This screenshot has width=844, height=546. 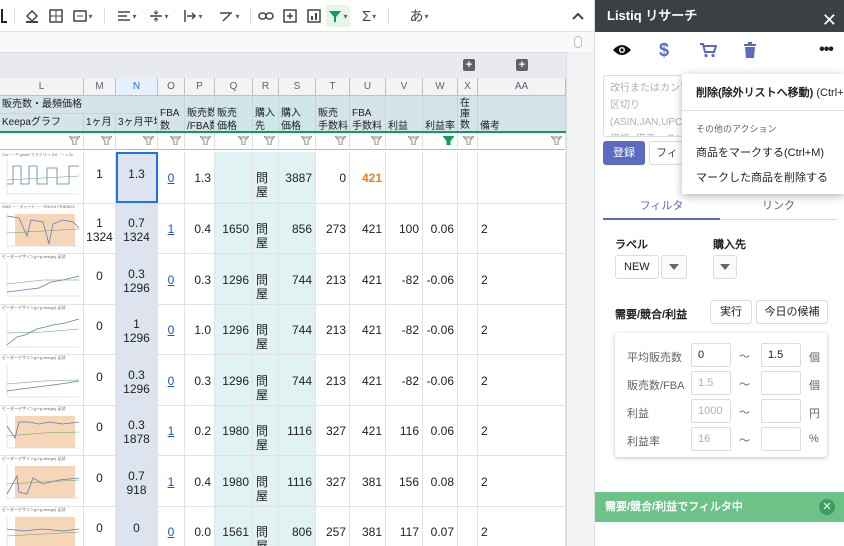 I want to click on filter-min-input: 0, so click(x=711, y=355).